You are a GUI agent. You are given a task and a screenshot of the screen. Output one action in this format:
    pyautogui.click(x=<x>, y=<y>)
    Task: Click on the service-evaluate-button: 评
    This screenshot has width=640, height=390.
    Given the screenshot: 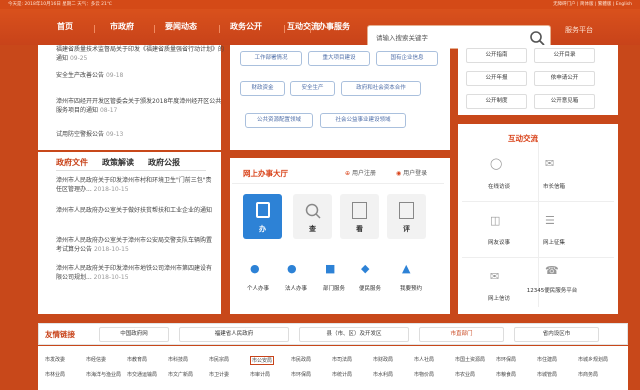 What is the action you would take?
    pyautogui.click(x=406, y=216)
    